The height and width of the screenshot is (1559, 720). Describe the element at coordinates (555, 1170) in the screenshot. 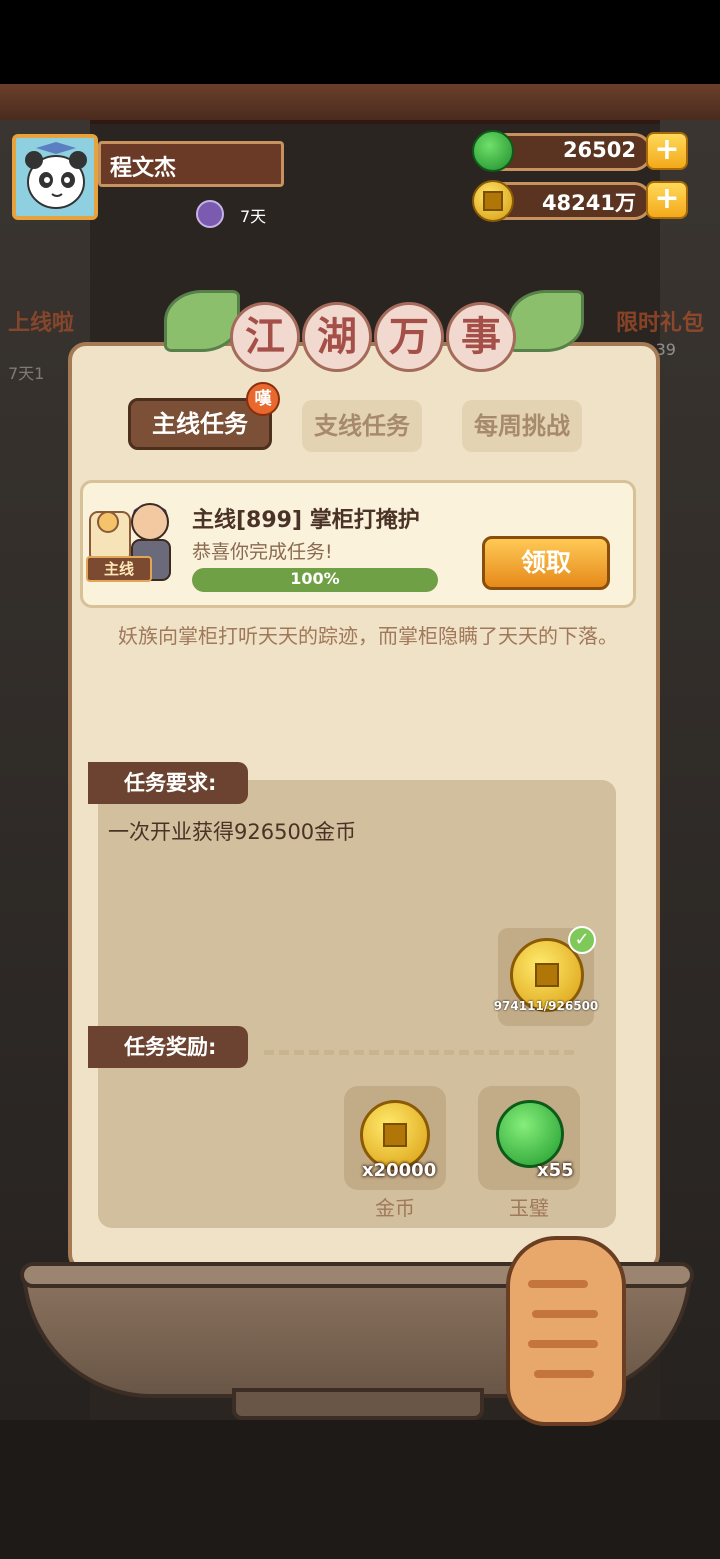

I see `reward-quantity: x55` at that location.